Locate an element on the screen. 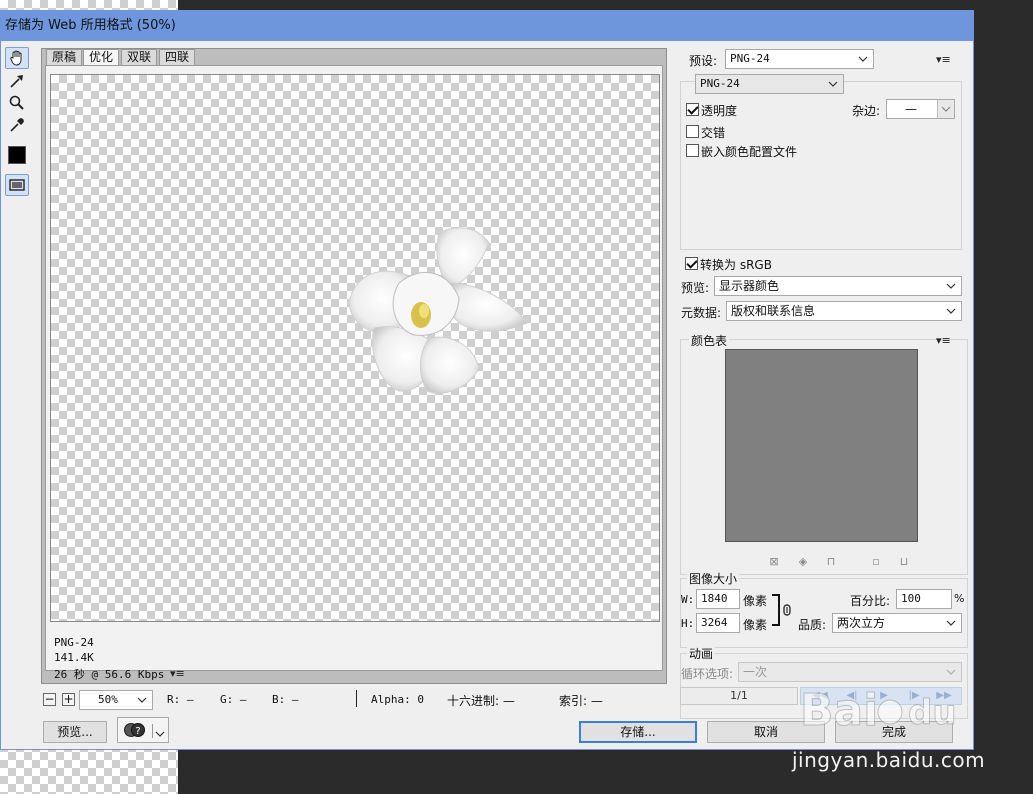 The height and width of the screenshot is (794, 1033). flower-image is located at coordinates (438, 310).